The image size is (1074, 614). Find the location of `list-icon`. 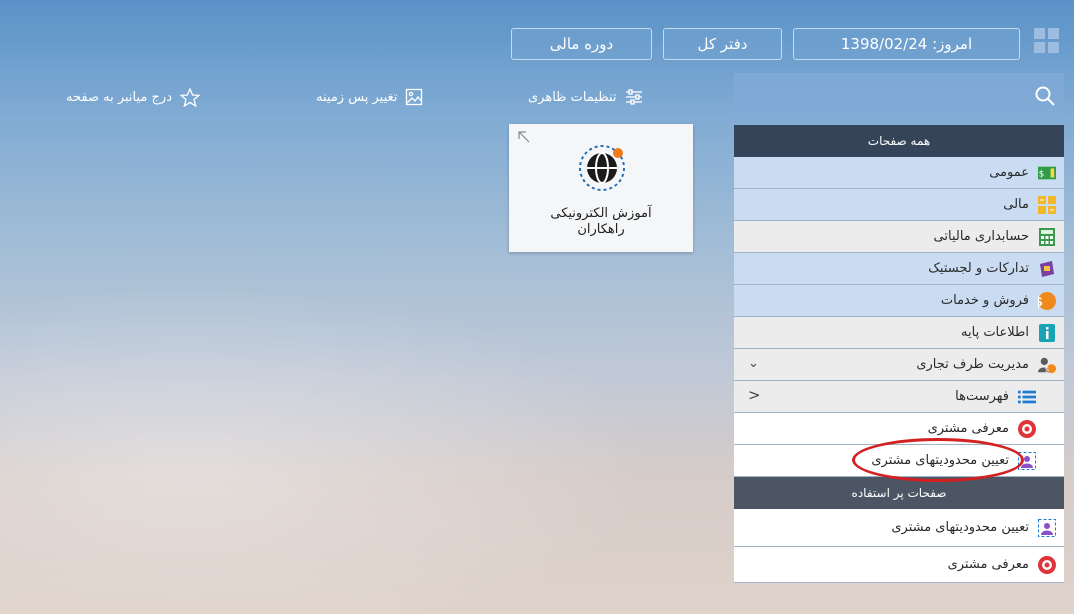

list-icon is located at coordinates (1027, 397).